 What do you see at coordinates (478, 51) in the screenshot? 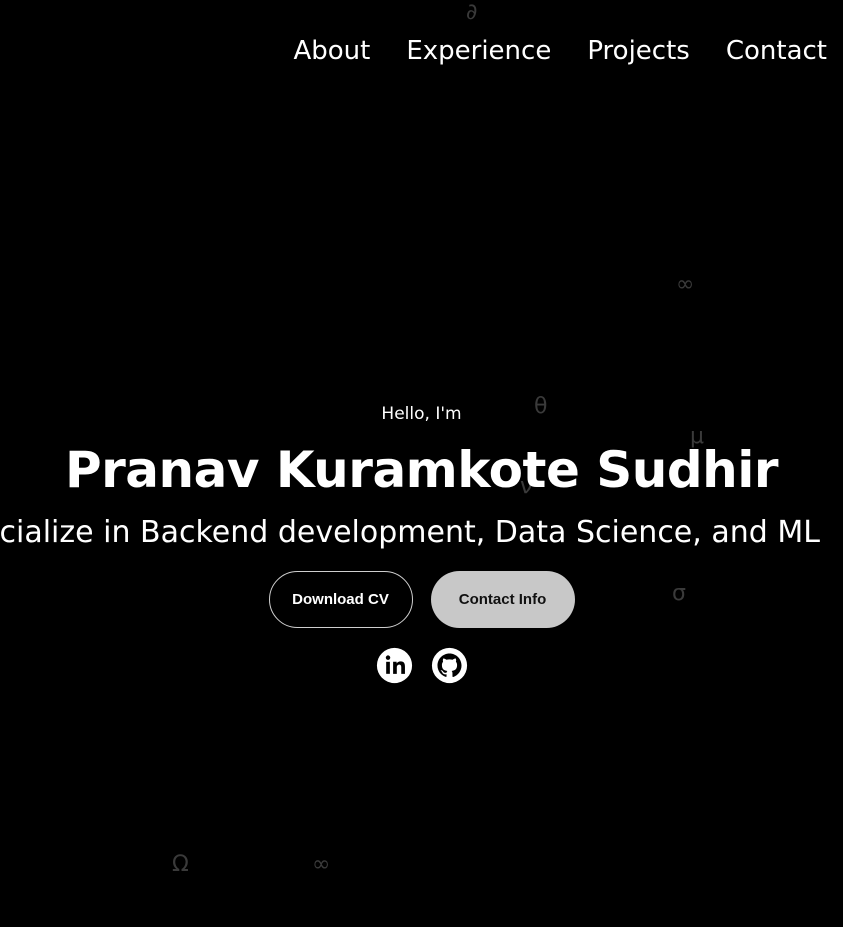
I see `nav-link-experience: Experience` at bounding box center [478, 51].